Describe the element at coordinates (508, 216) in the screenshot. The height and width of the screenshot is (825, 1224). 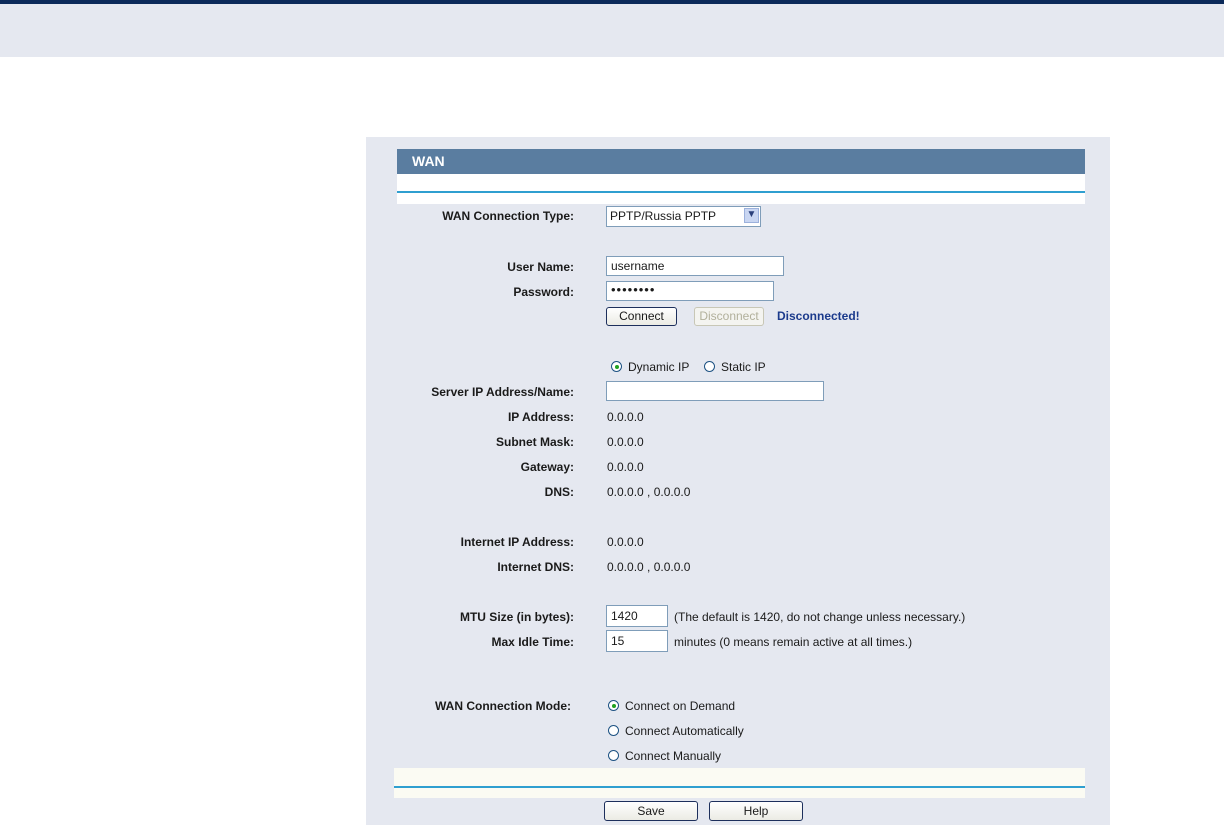
I see `connection-type-label: WAN Connection Type:` at that location.